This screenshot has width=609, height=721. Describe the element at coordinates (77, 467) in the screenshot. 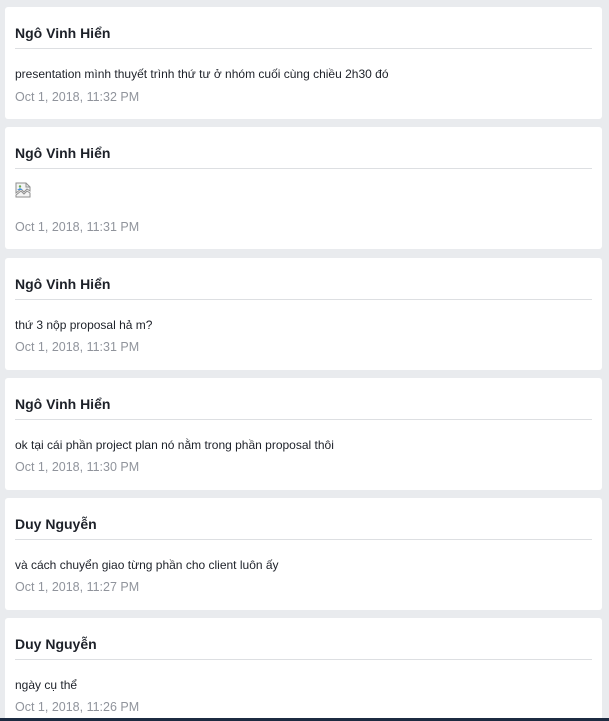

I see `message-timestamp: Oct 1, 2018, 11:30 PM` at that location.